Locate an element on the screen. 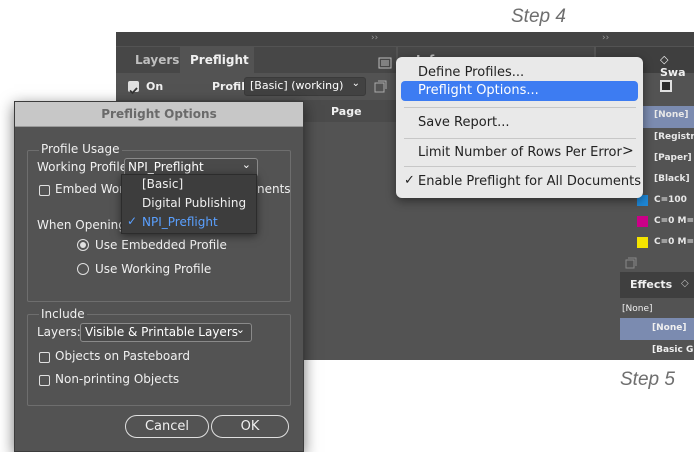 The image size is (694, 452). dialog-title-bar: Preflight Options is located at coordinates (159, 114).